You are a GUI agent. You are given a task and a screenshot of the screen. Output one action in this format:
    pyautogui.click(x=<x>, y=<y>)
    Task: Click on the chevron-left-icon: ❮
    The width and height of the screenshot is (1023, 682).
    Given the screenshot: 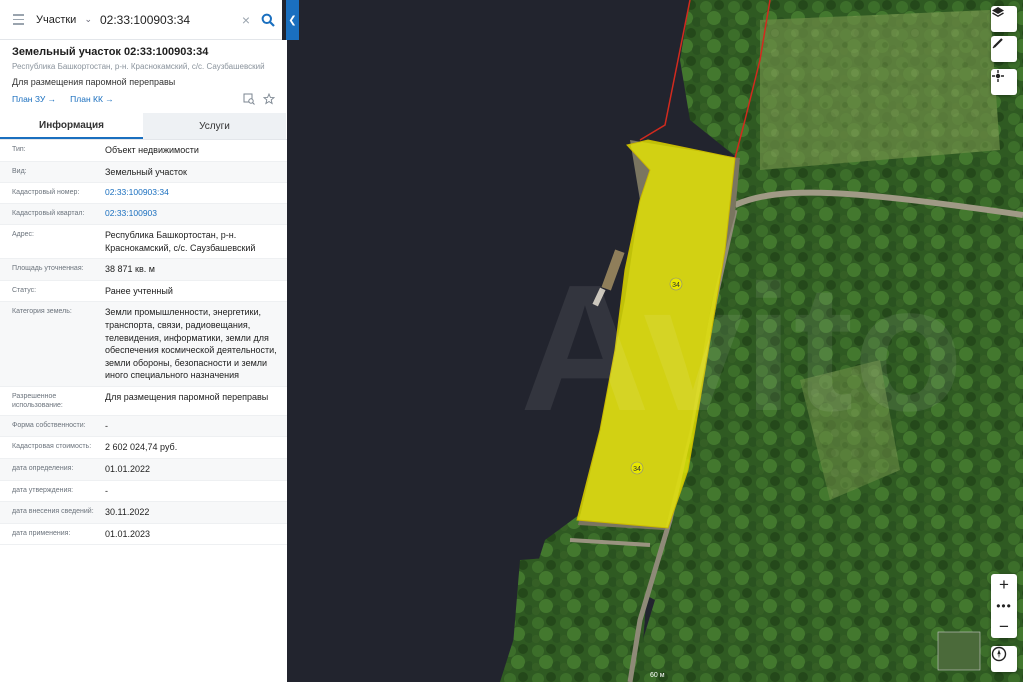 What is the action you would take?
    pyautogui.click(x=292, y=20)
    